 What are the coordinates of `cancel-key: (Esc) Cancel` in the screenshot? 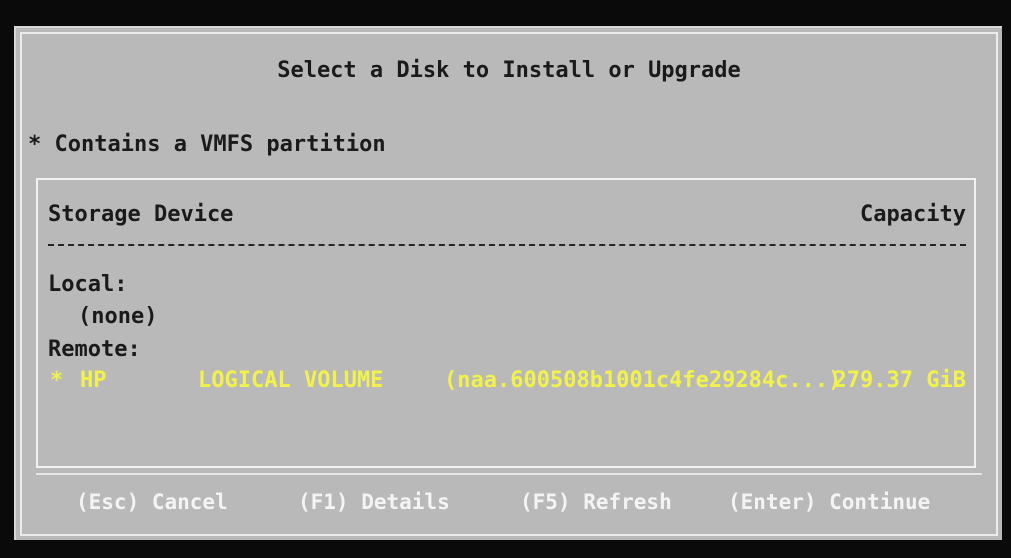 It's located at (152, 502).